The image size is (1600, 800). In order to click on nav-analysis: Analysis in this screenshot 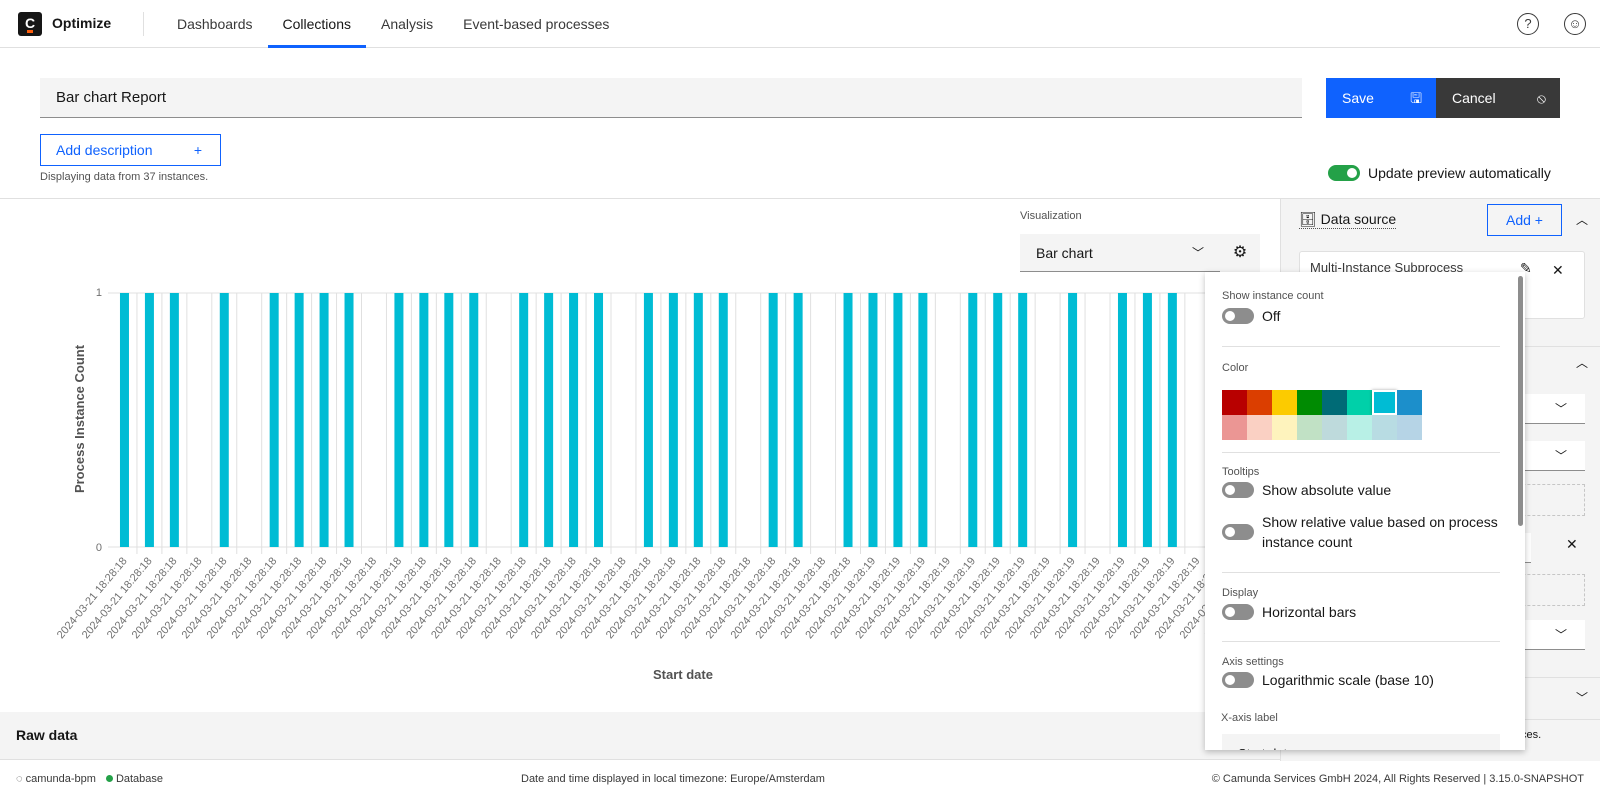, I will do `click(407, 24)`.